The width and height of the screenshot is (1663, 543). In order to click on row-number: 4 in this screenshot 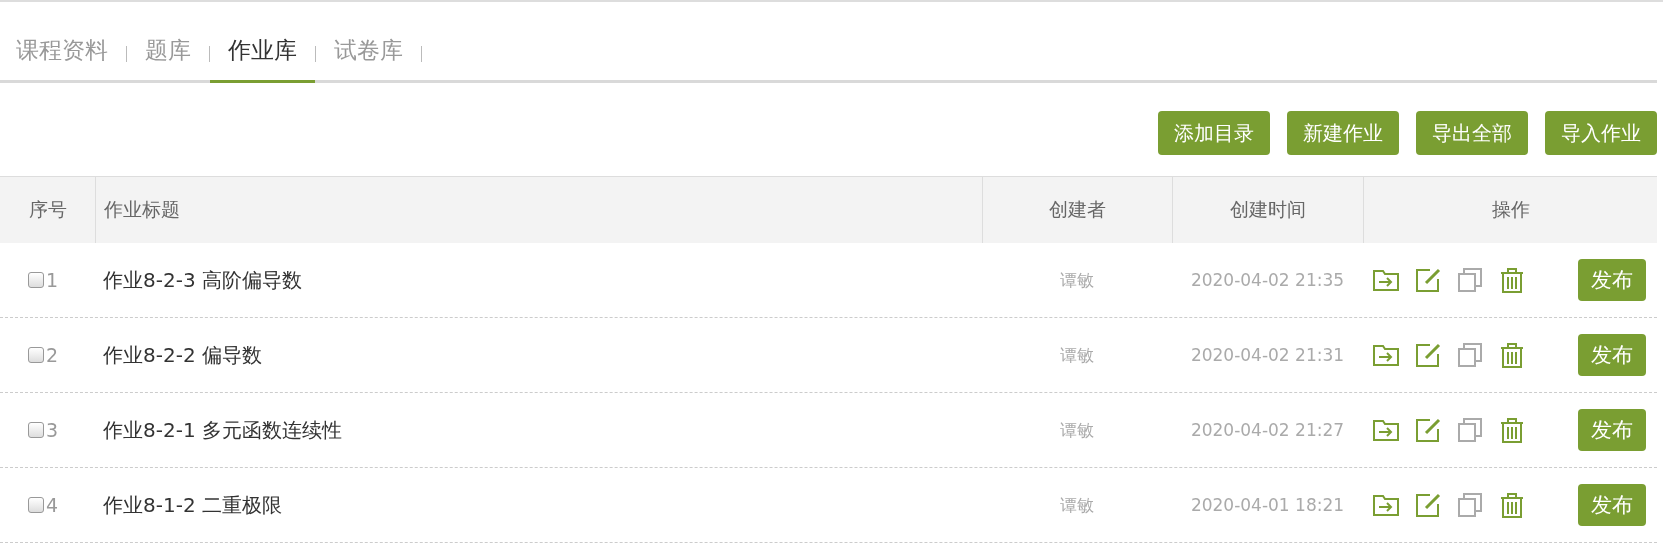, I will do `click(52, 505)`.